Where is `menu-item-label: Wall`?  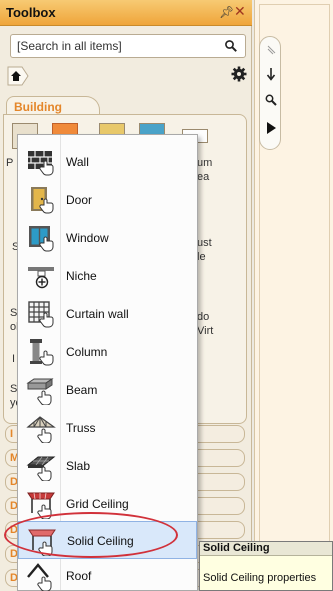
menu-item-label: Wall is located at coordinates (77, 162).